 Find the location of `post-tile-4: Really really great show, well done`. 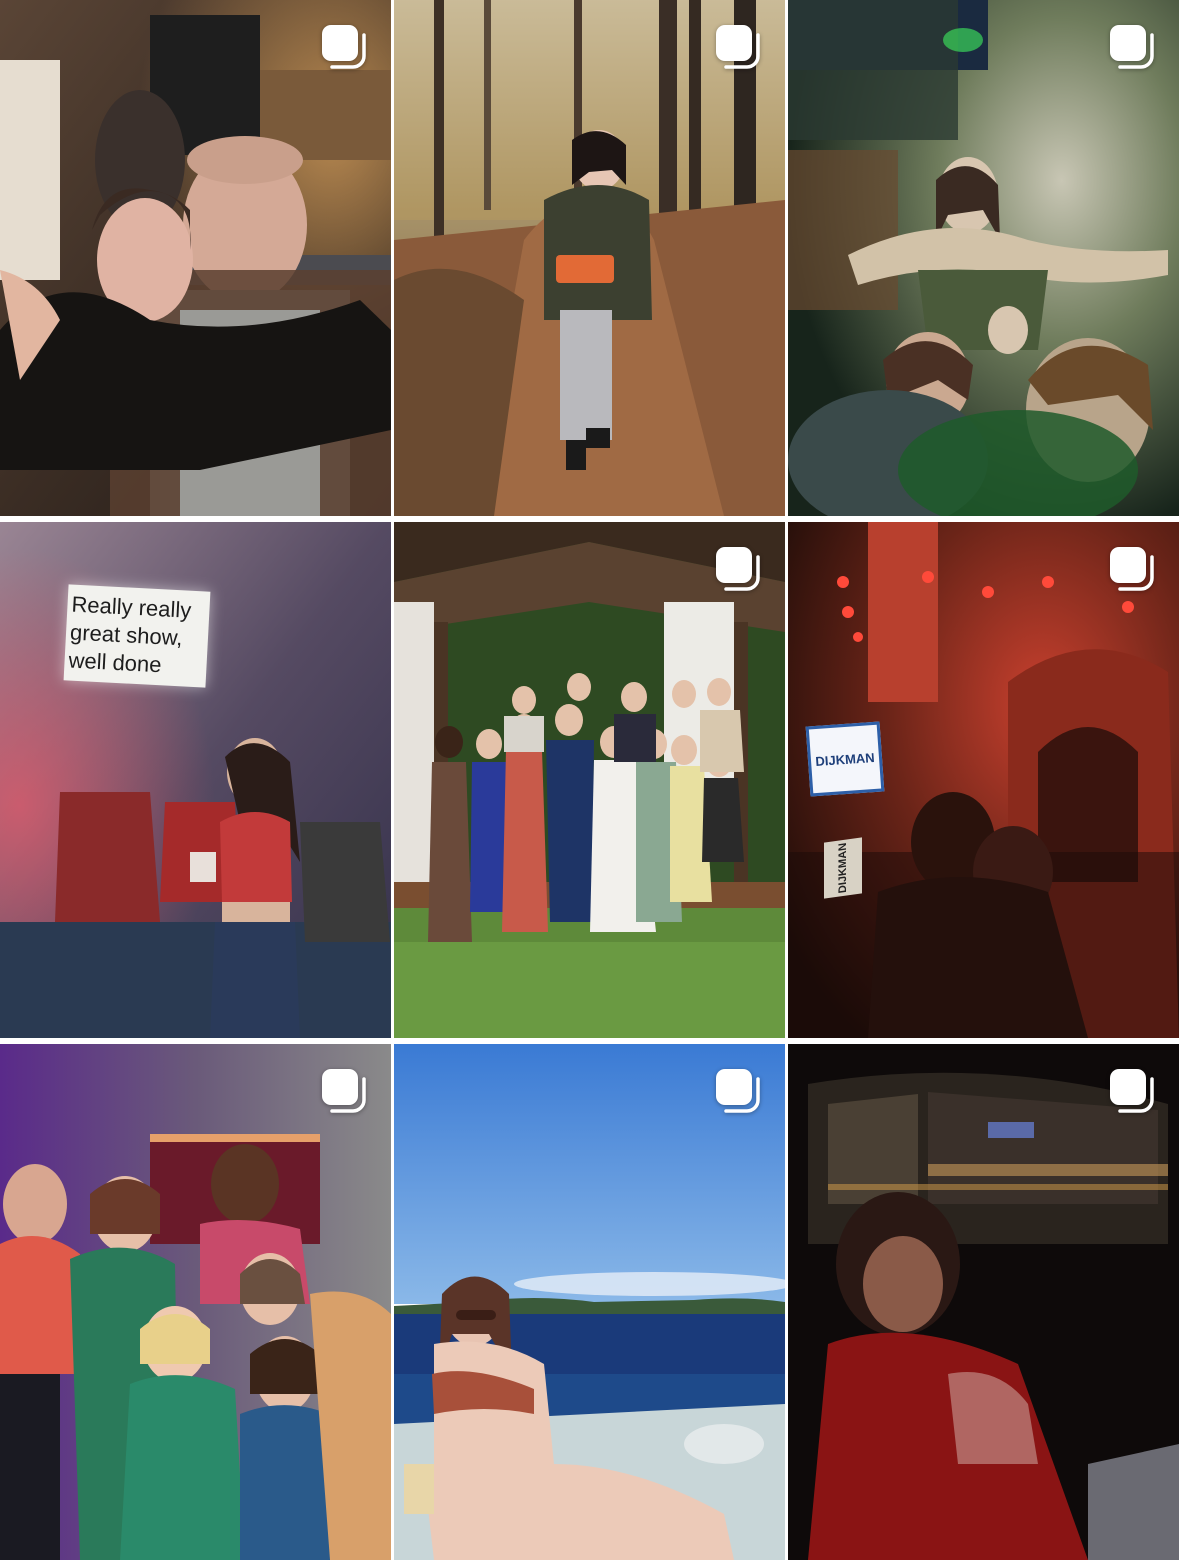

post-tile-4: Really really great show, well done is located at coordinates (195, 780).